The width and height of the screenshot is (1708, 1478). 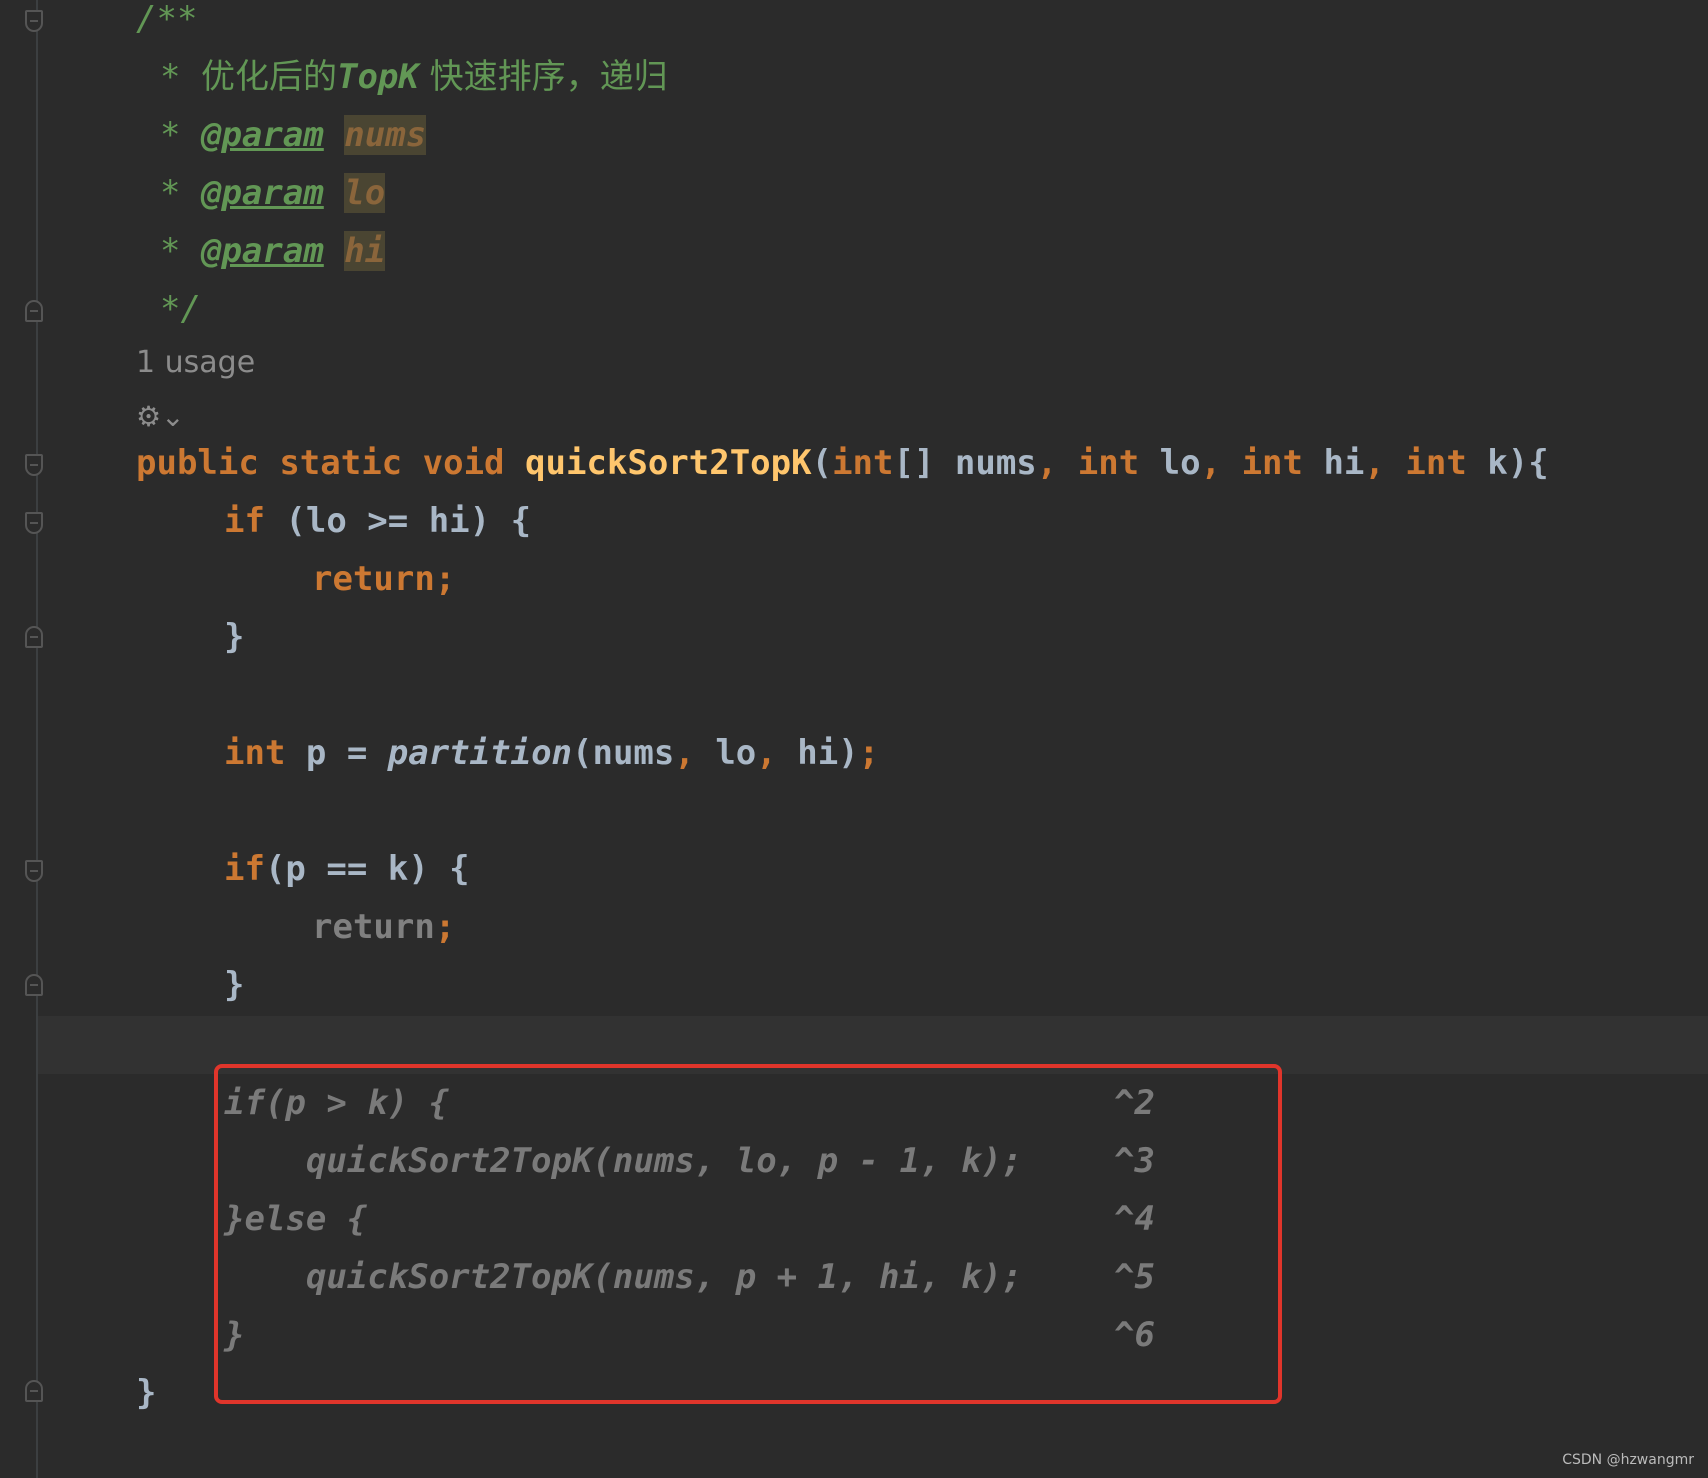 I want to click on method-name: quickSort2TopK, so click(x=668, y=463).